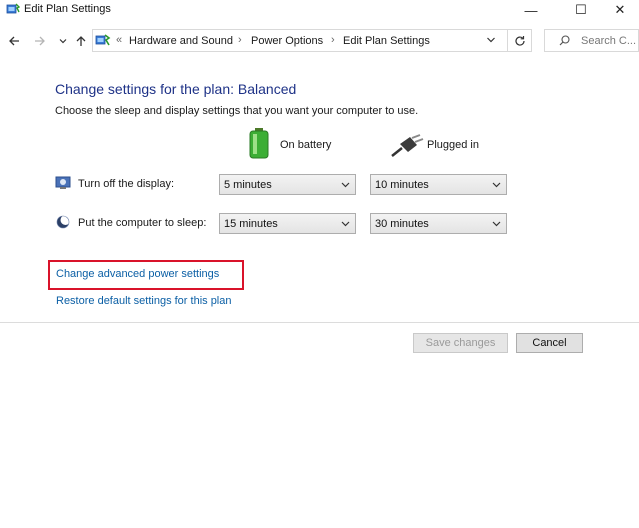 This screenshot has width=639, height=528. What do you see at coordinates (63, 41) in the screenshot?
I see `recent-locations-chevron-icon` at bounding box center [63, 41].